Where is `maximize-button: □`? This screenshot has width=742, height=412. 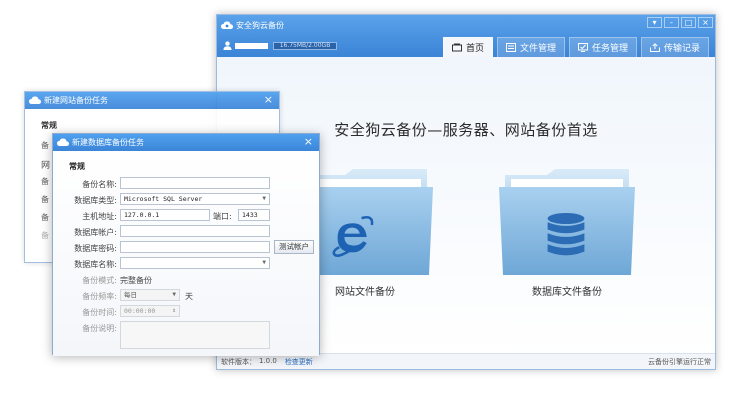 maximize-button: □ is located at coordinates (688, 22).